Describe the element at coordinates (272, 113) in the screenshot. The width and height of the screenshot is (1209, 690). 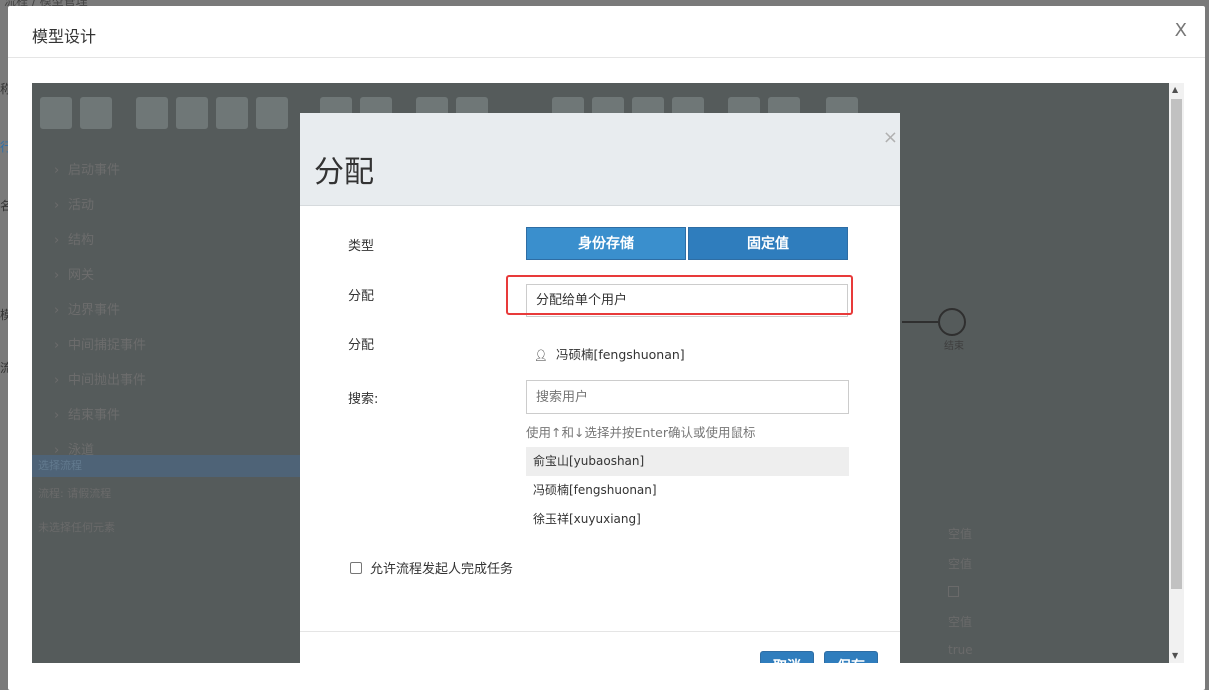
I see `delete-icon` at that location.